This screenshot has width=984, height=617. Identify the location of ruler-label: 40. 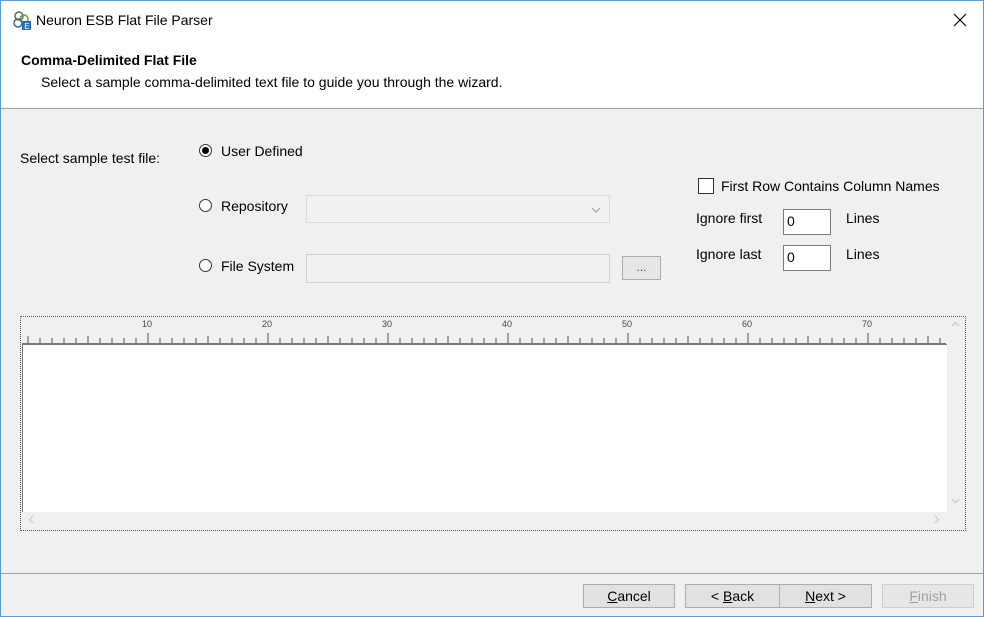
(507, 324).